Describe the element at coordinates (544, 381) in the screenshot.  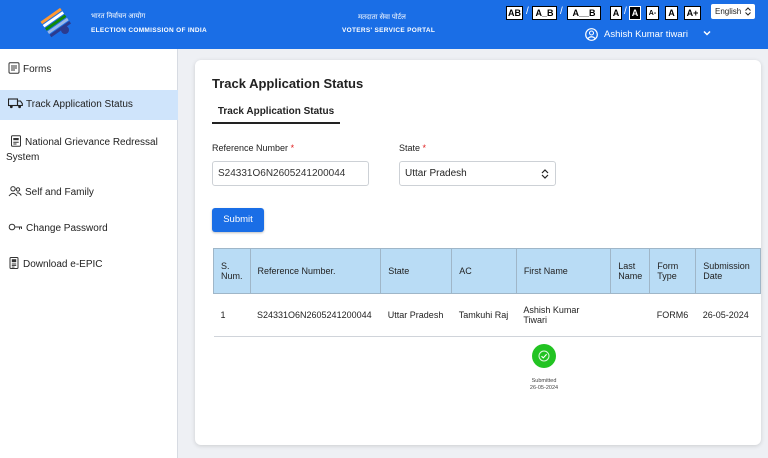
I see `status-text: Submitted` at that location.